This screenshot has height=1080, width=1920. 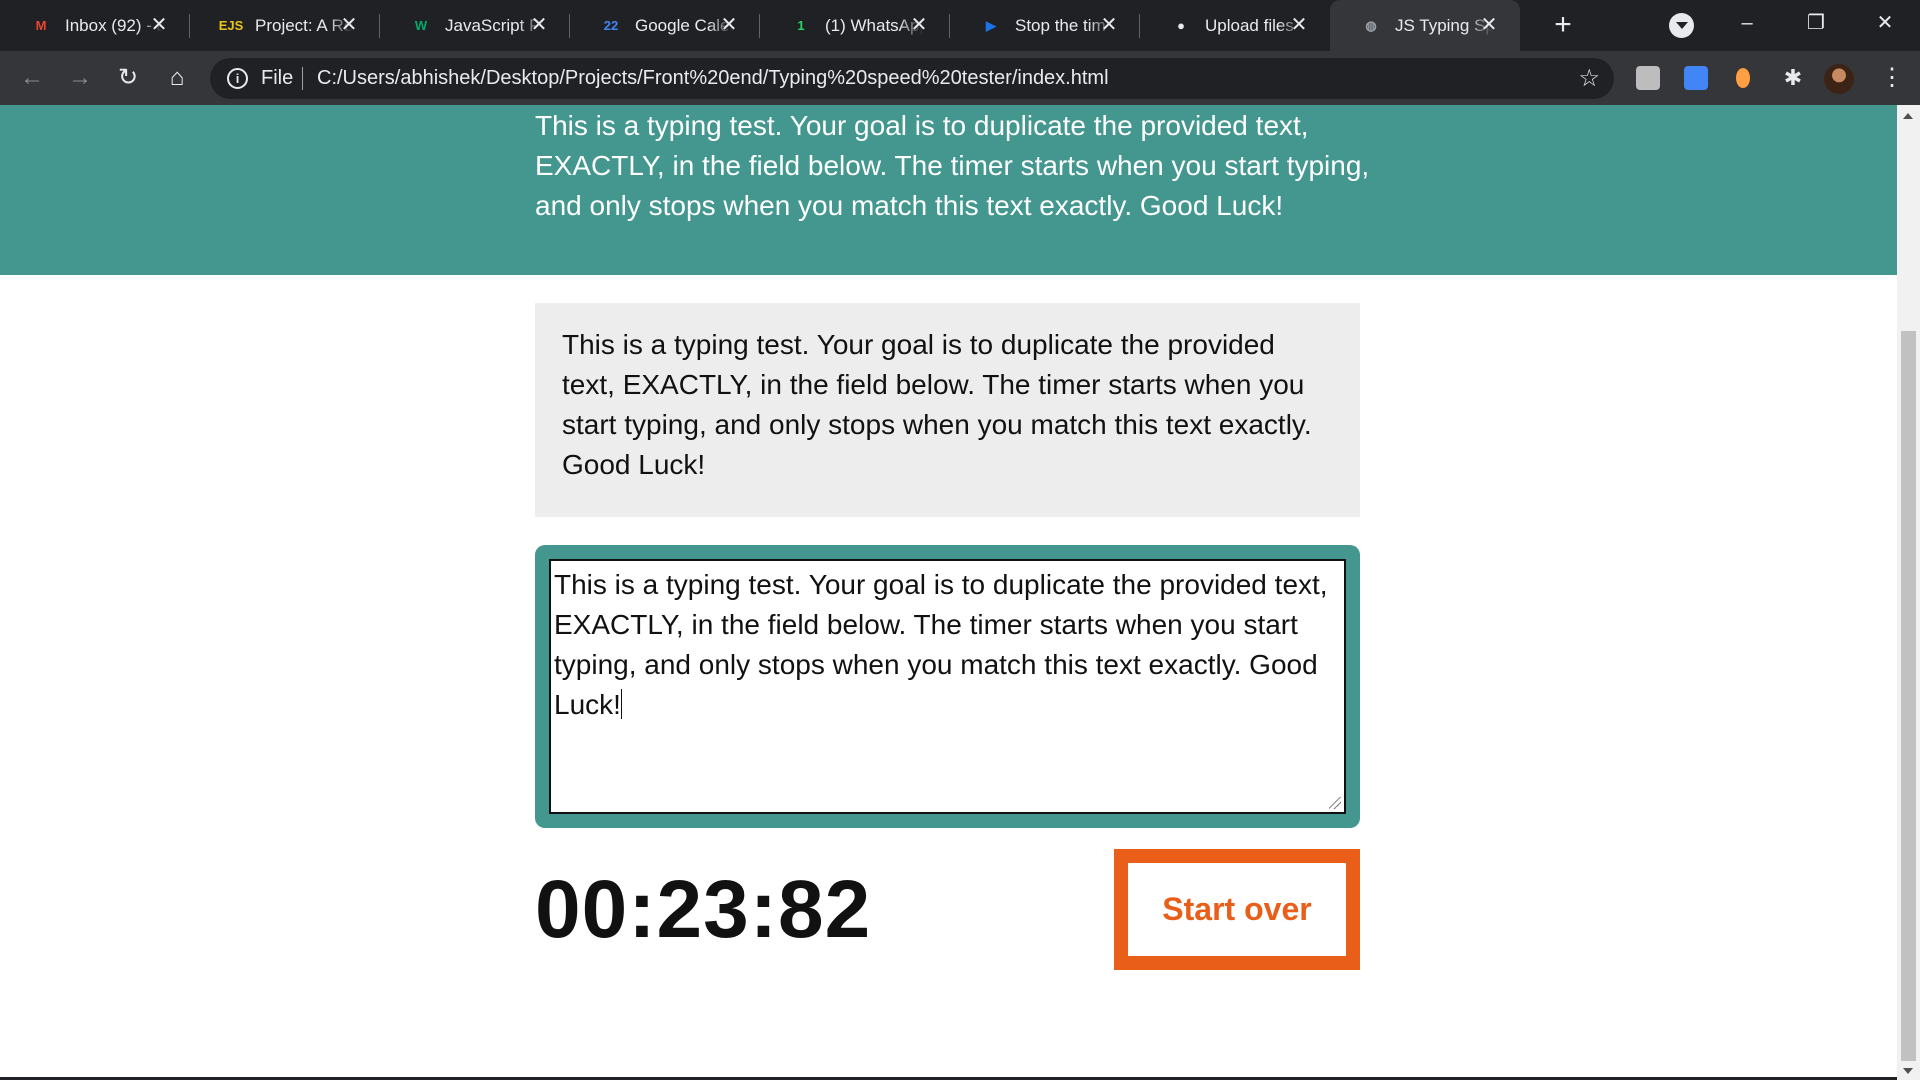 What do you see at coordinates (80, 78) in the screenshot?
I see `forward-icon: →` at bounding box center [80, 78].